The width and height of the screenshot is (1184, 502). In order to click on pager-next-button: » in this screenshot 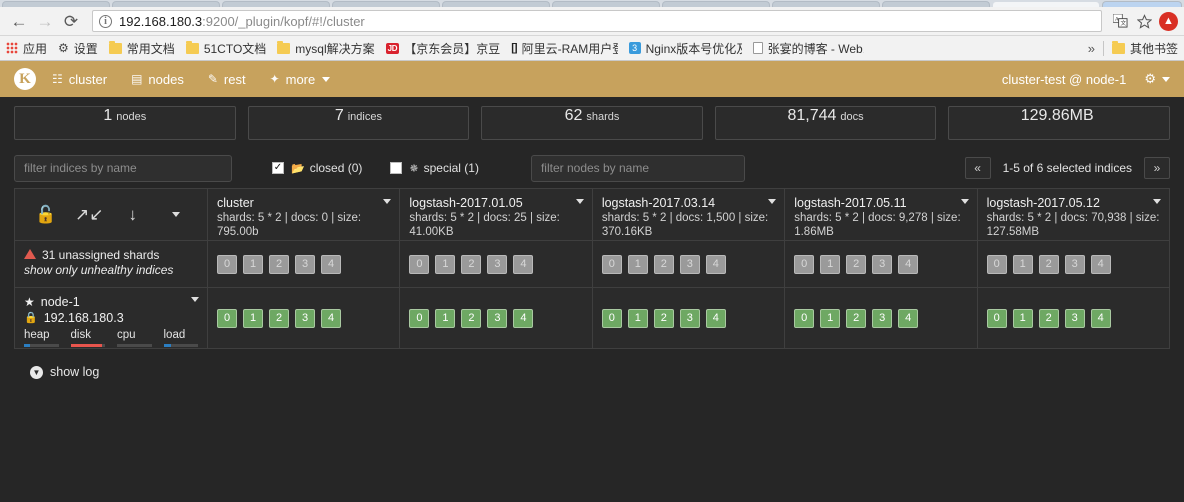, I will do `click(1157, 168)`.